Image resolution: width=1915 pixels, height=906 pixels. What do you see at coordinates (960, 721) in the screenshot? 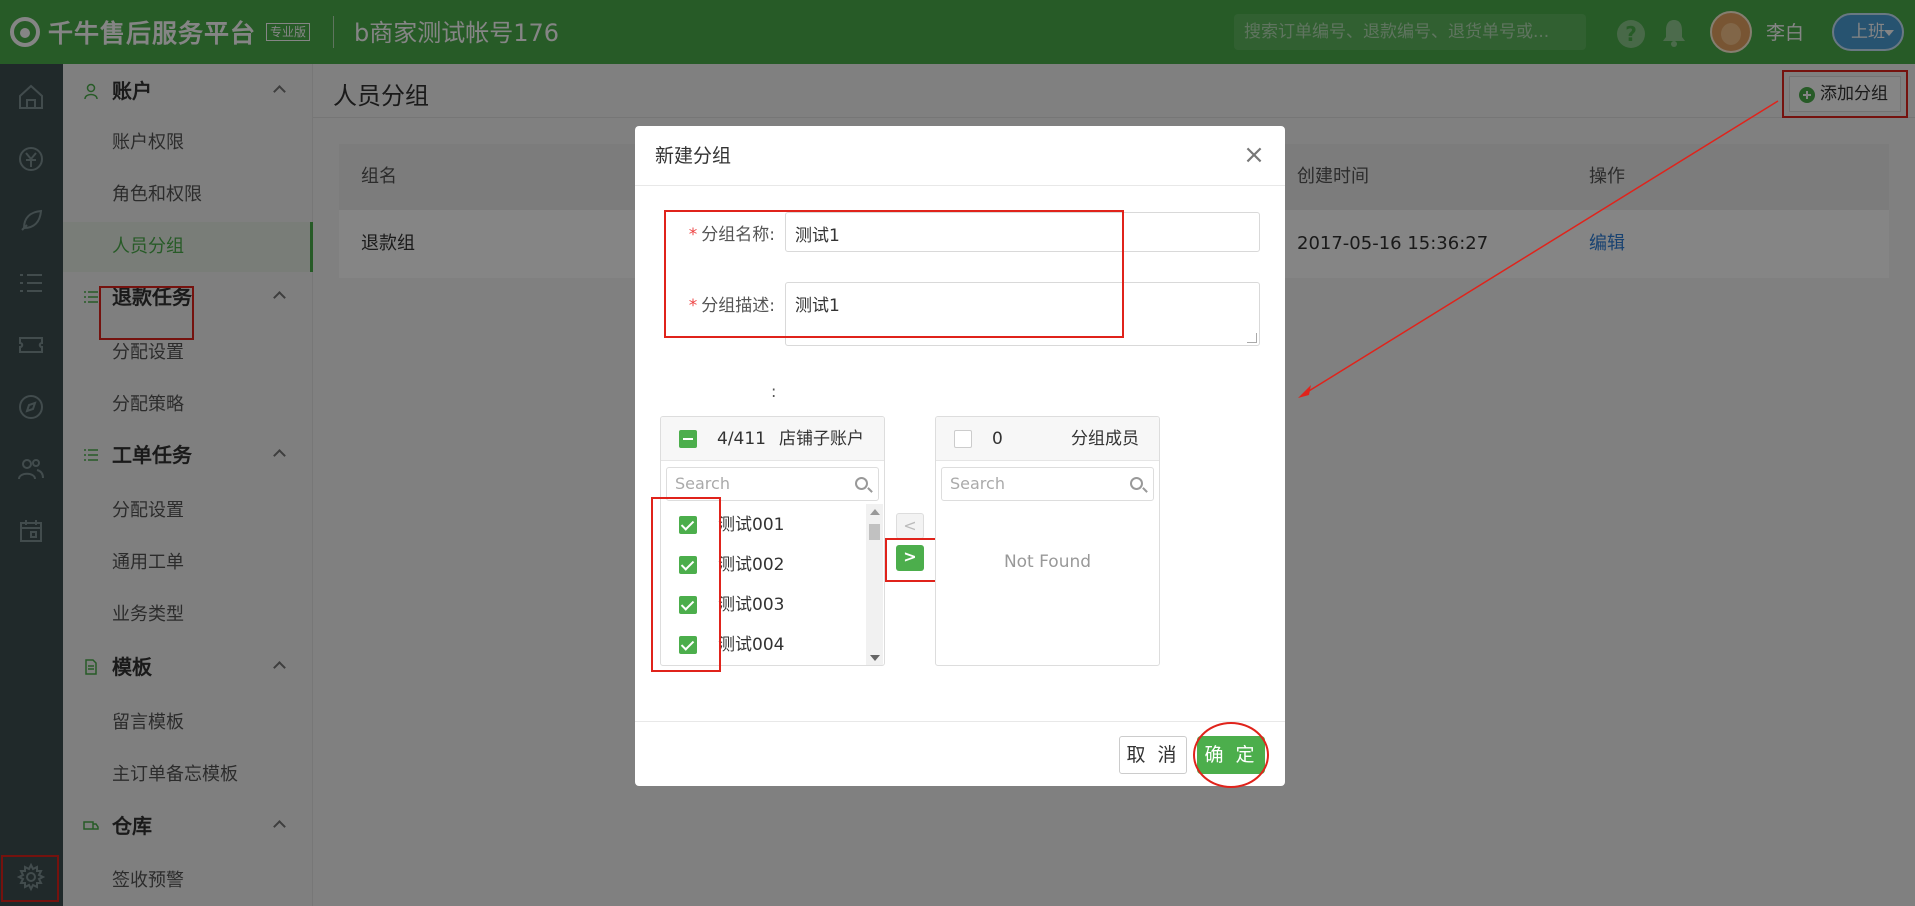
I see `dialog-footer-divider` at bounding box center [960, 721].